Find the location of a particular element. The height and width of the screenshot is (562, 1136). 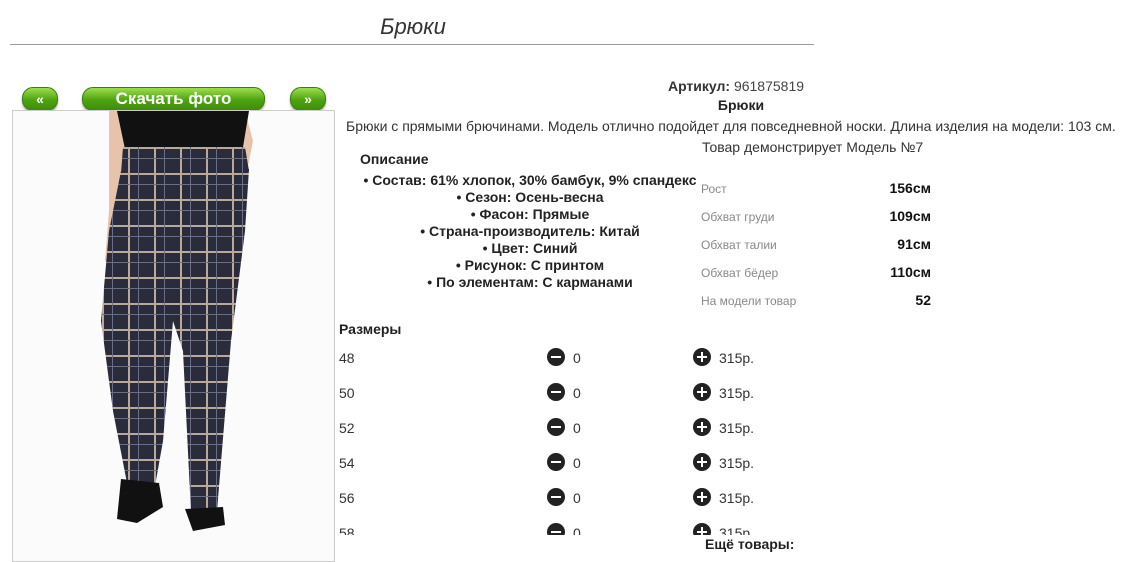

param-row: Обхват талии 91см is located at coordinates (816, 250).